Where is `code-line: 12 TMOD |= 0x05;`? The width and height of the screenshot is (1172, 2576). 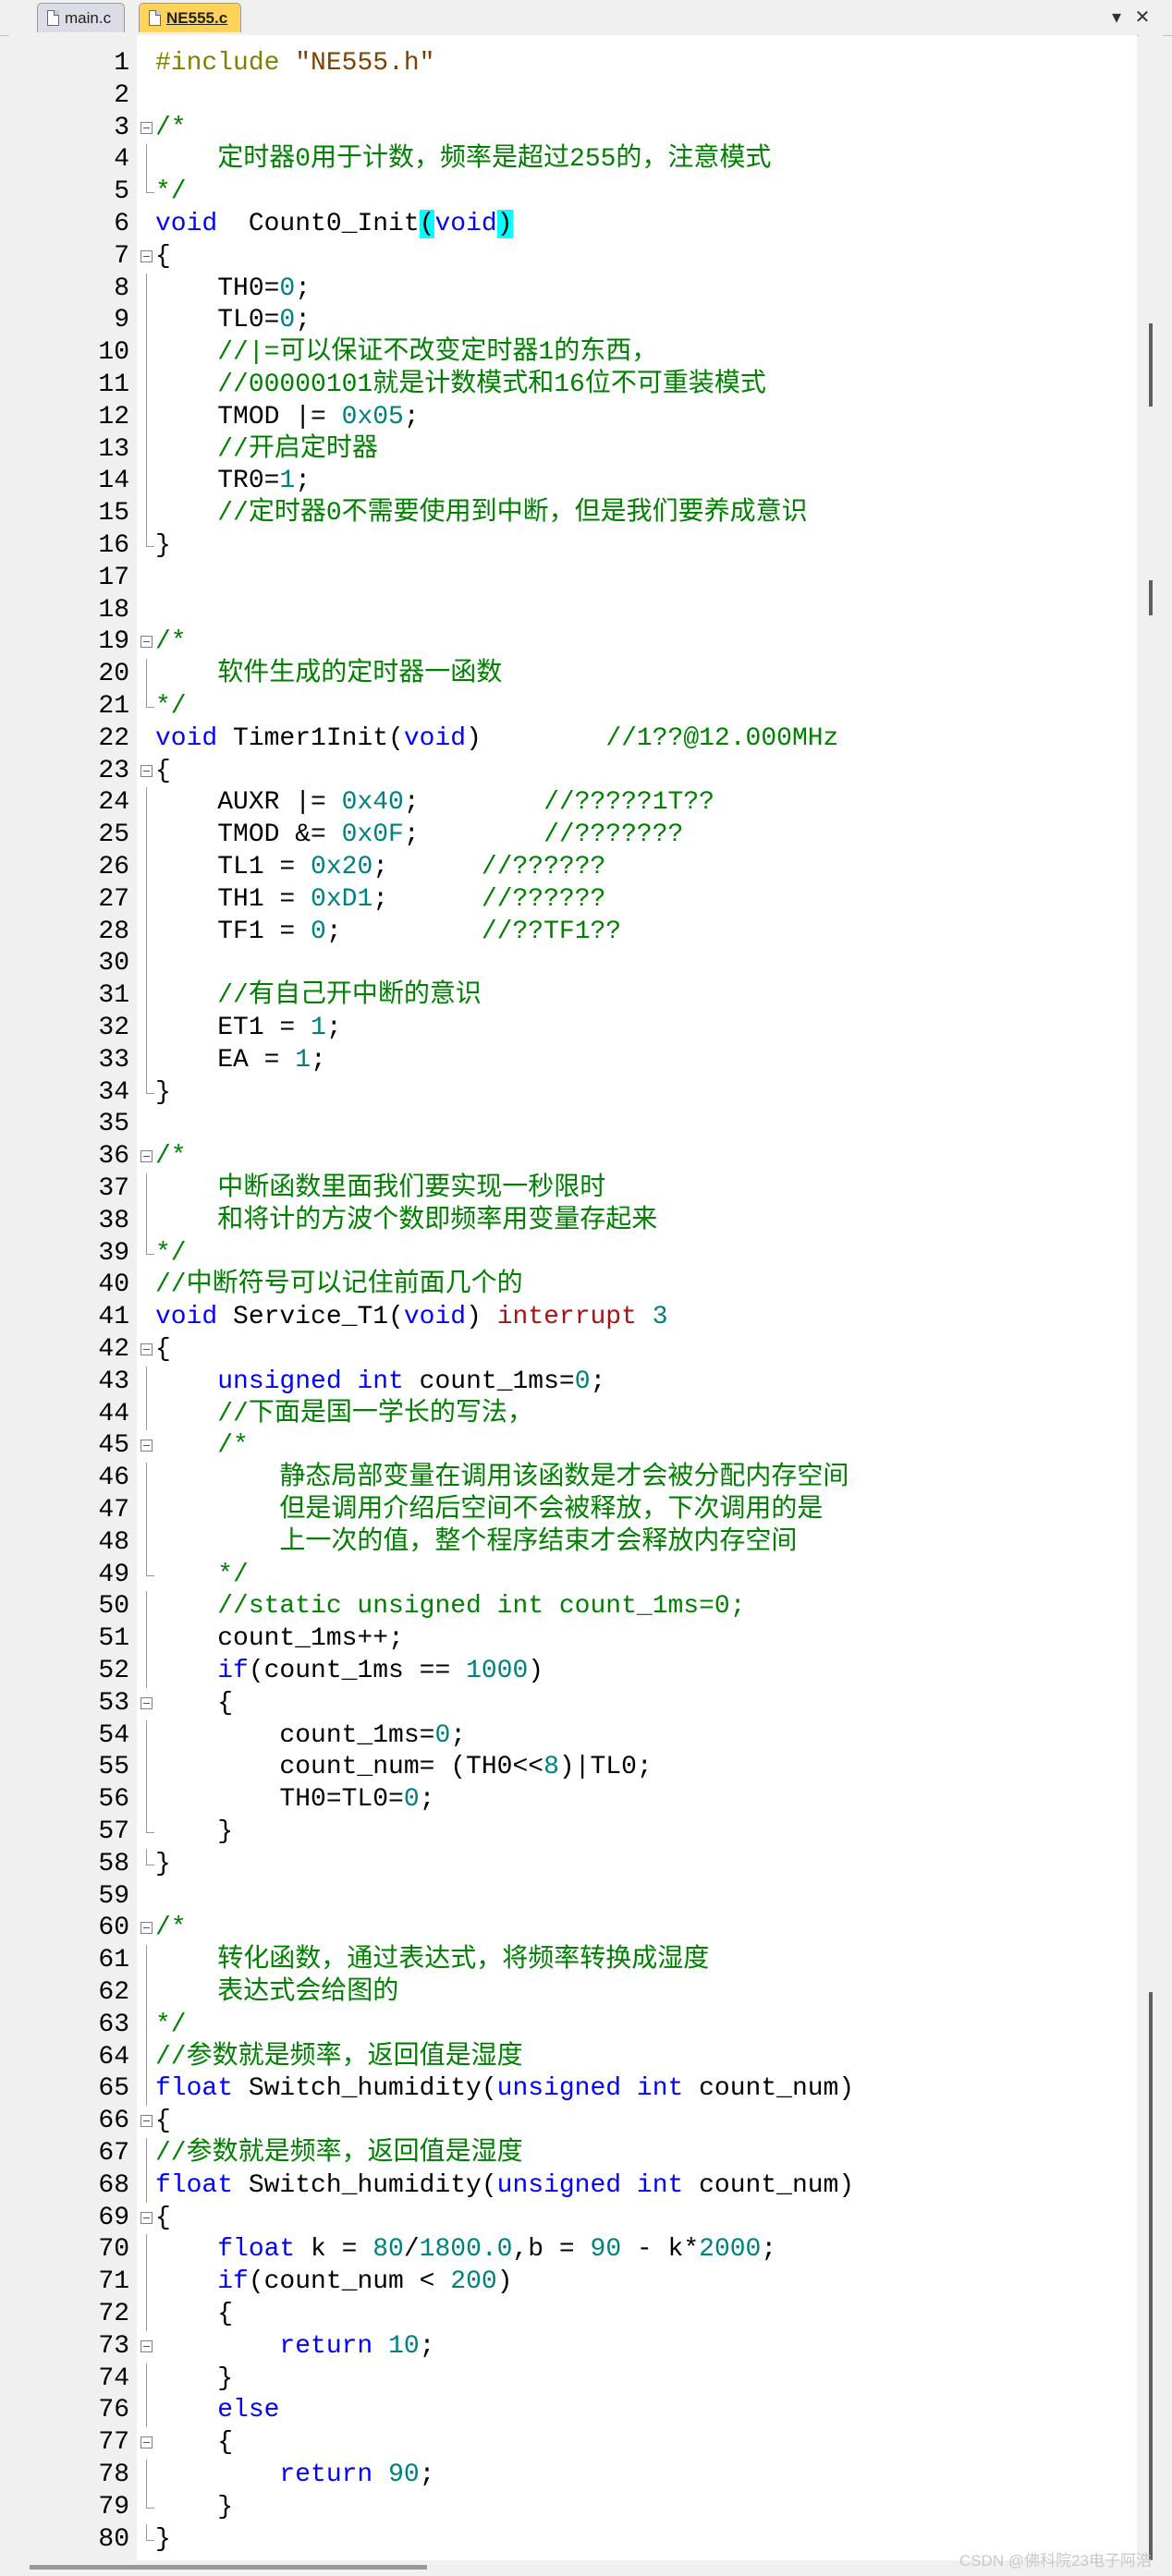
code-line: 12 TMOD |= 0x05; is located at coordinates (573, 417).